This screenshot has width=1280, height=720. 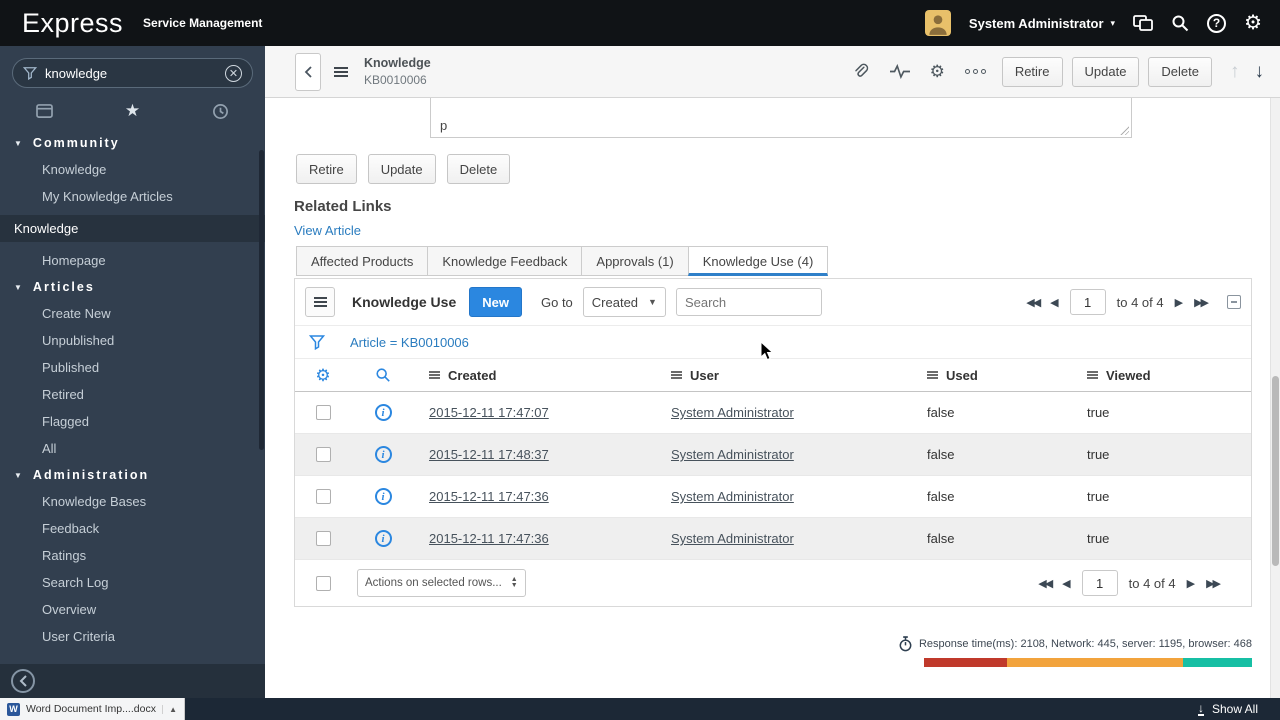 What do you see at coordinates (536, 375) in the screenshot?
I see `column-header-created: Created` at bounding box center [536, 375].